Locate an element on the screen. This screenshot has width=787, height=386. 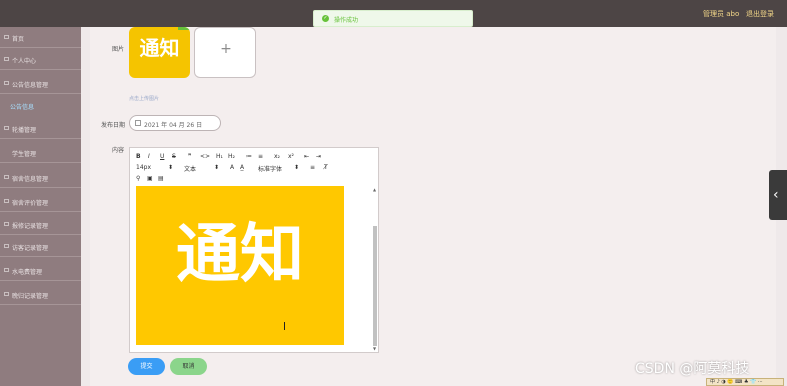
sidebar-item-visitor: 访客记录管理 is located at coordinates (40, 246).